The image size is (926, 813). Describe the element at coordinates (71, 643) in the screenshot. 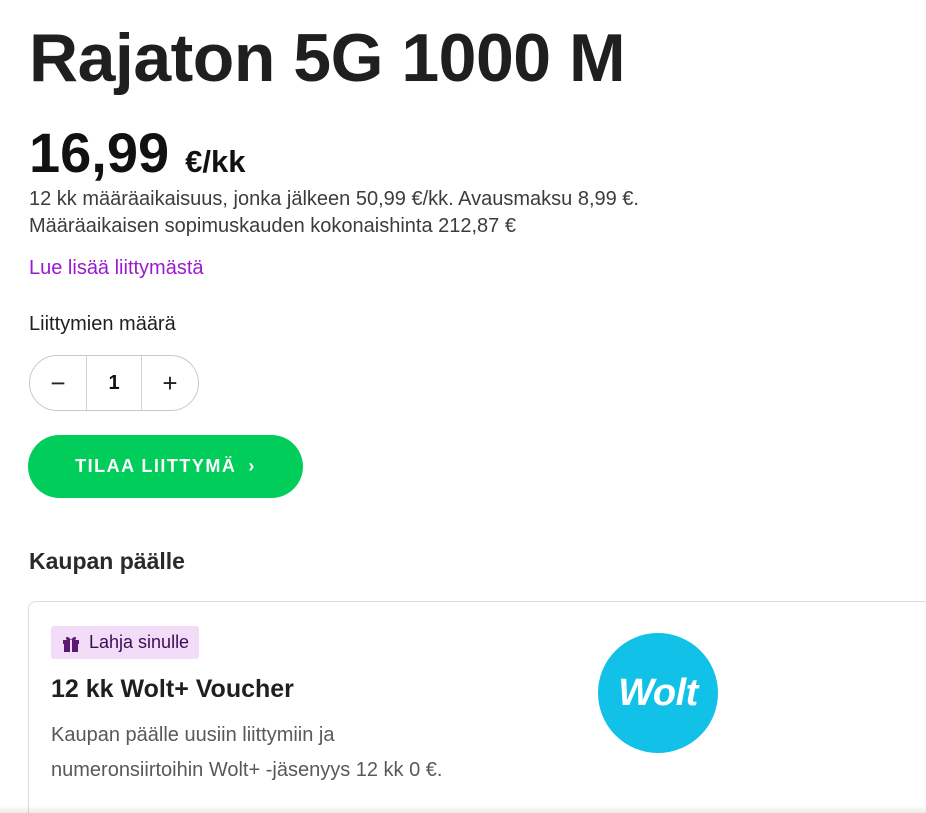

I see `gift-icon` at that location.